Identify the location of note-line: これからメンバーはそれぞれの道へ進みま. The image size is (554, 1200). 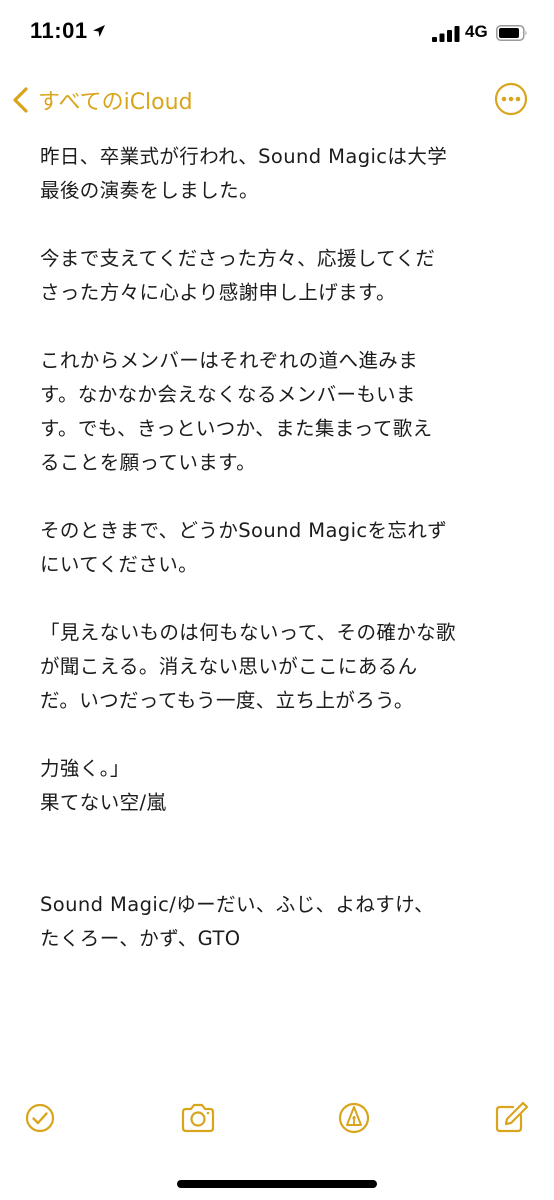
(229, 360).